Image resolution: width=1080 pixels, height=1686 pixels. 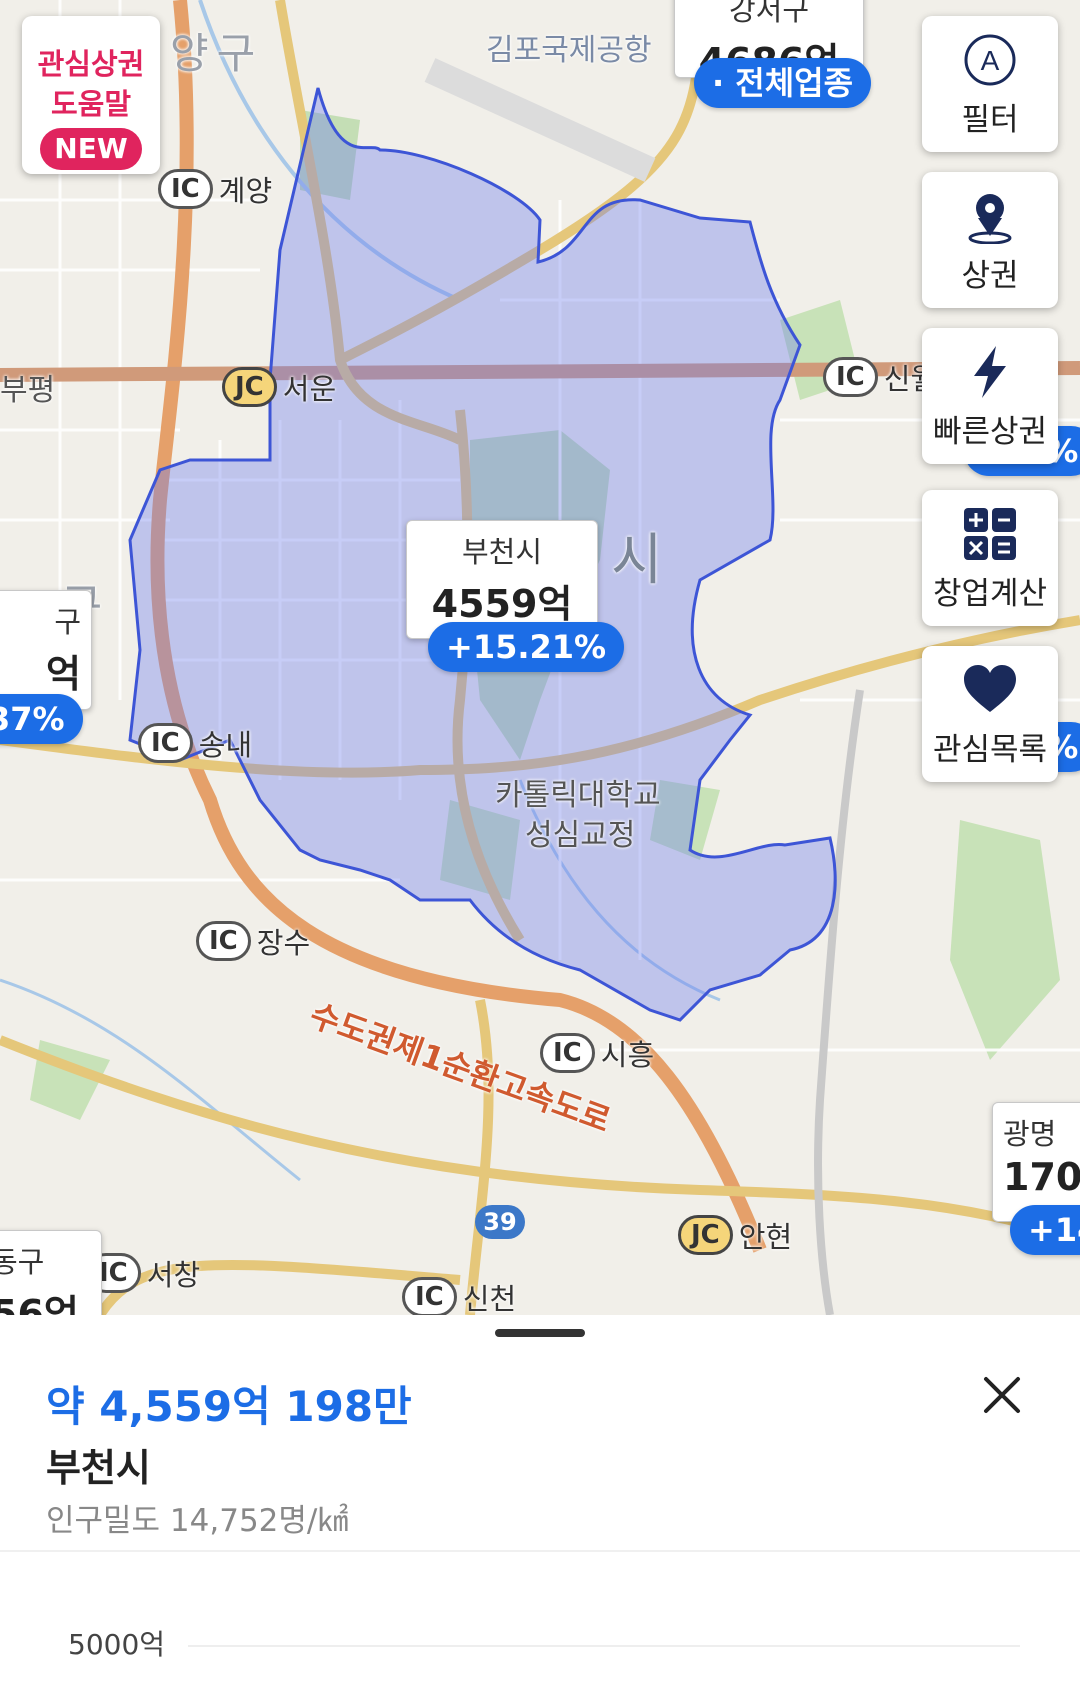 I want to click on interchange-jangsu: IC 장수, so click(x=253, y=941).